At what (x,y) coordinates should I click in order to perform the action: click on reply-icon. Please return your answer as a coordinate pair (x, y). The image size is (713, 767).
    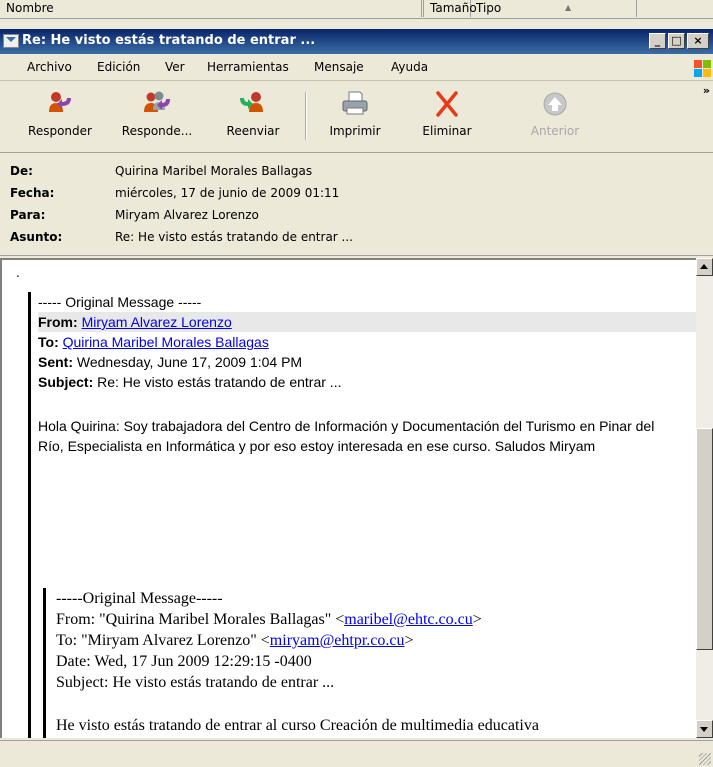
    Looking at the image, I should click on (60, 104).